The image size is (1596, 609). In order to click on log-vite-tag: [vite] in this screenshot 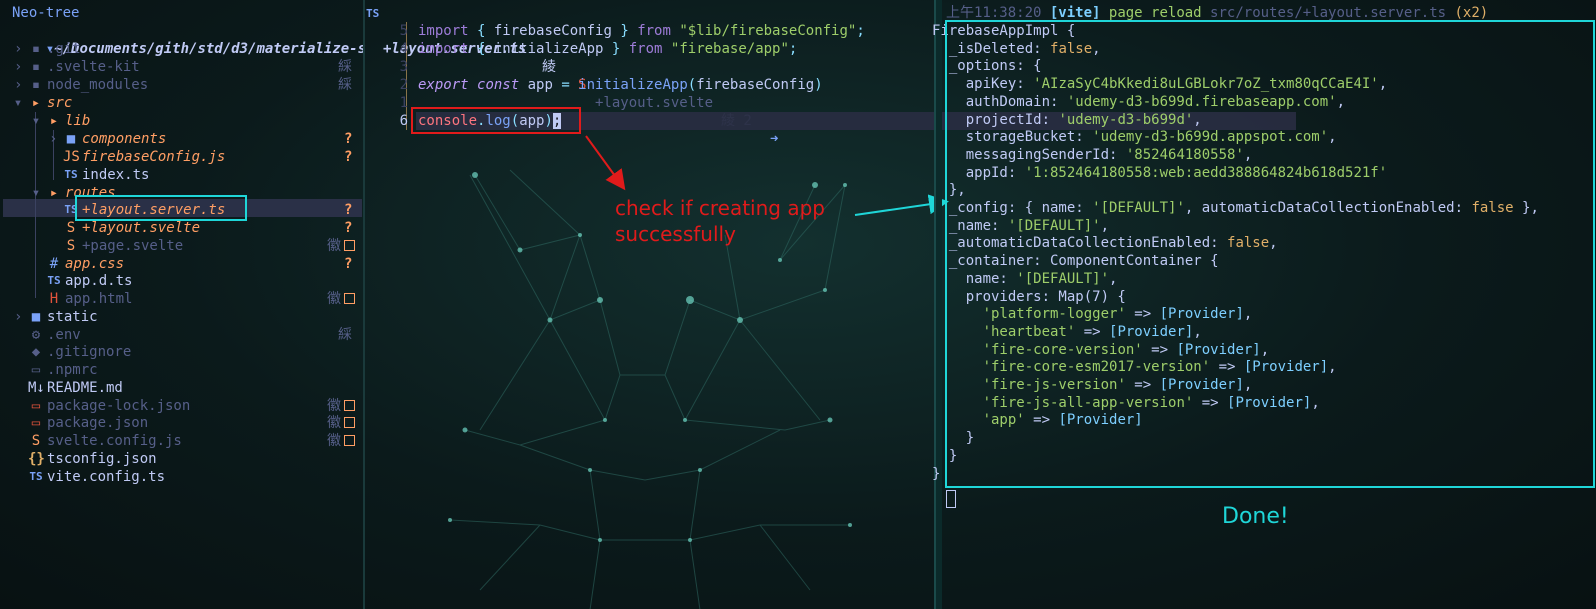, I will do `click(1075, 13)`.